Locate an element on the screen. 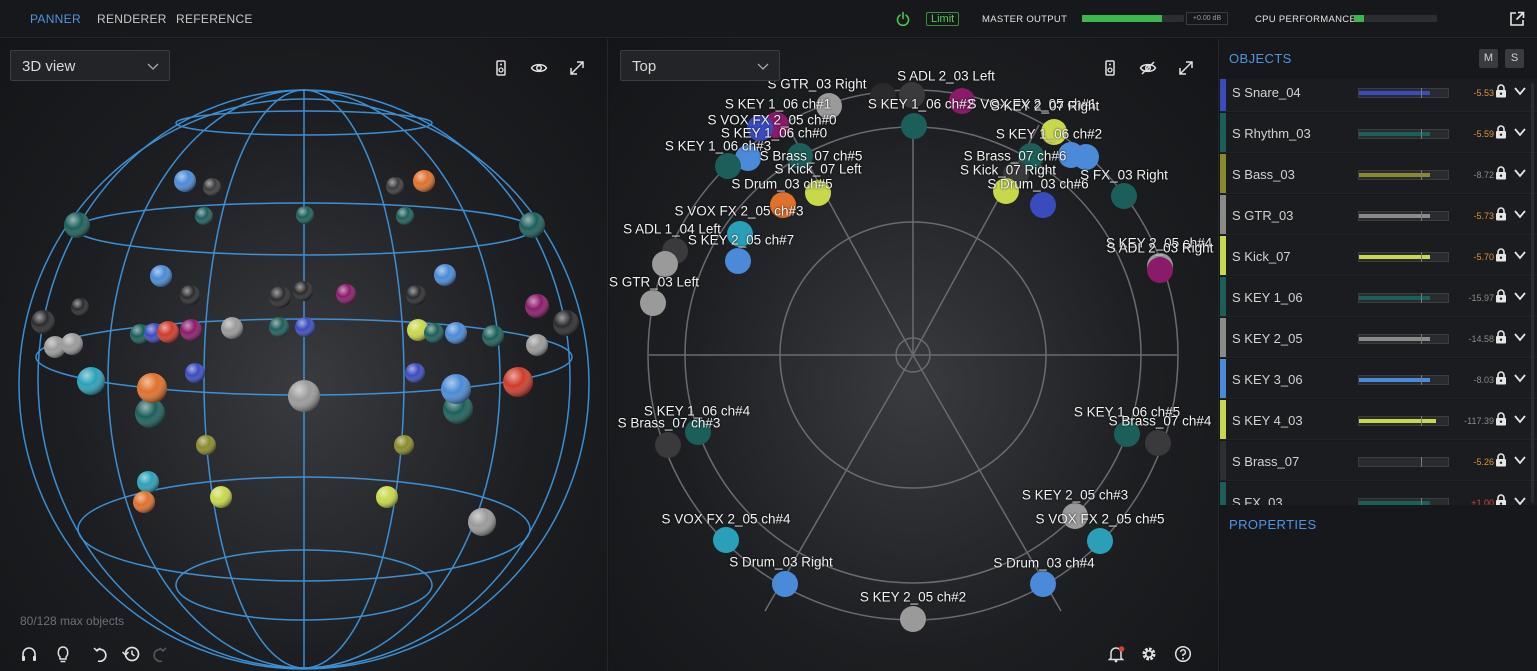 The height and width of the screenshot is (671, 1537). settings-gear-icon is located at coordinates (1149, 654).